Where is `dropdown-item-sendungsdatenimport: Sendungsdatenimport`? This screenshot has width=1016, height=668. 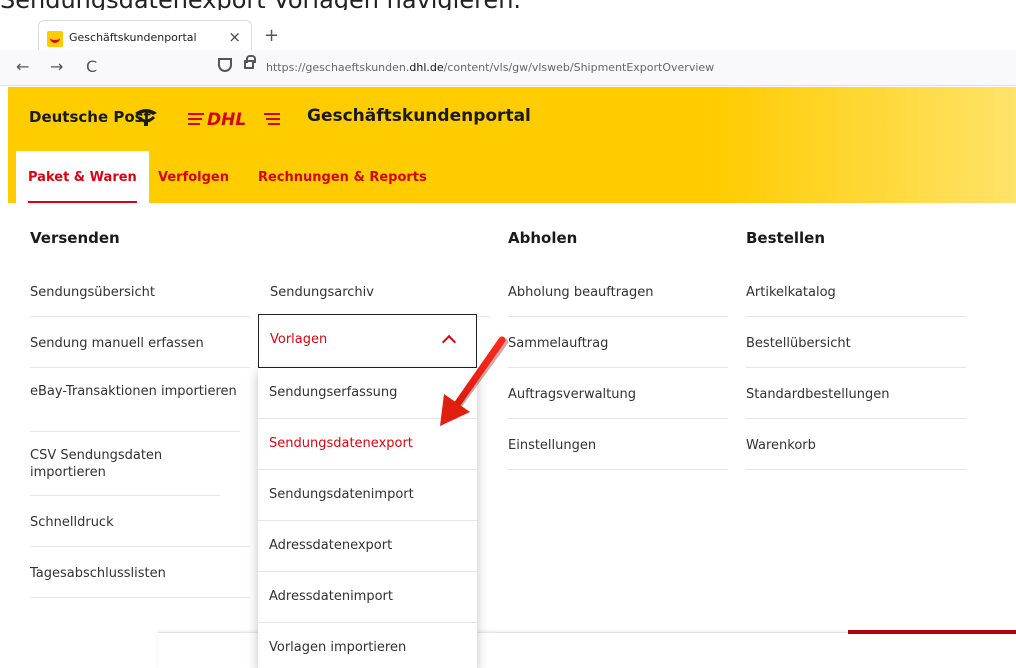 dropdown-item-sendungsdatenimport: Sendungsdatenimport is located at coordinates (367, 495).